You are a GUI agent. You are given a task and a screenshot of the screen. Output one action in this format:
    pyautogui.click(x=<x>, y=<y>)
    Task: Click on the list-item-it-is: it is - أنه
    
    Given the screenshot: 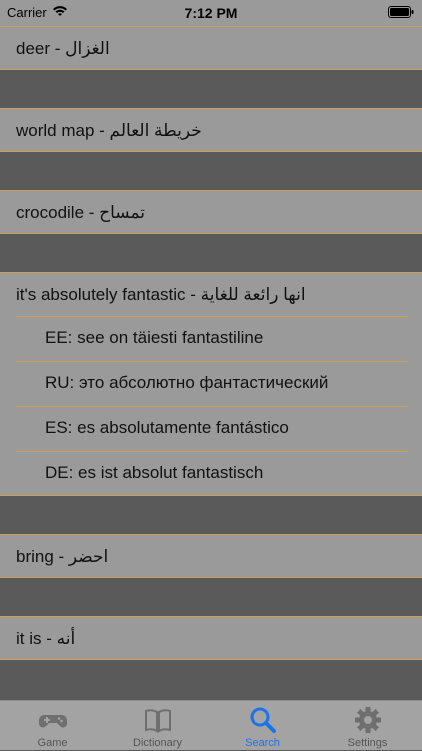 What is the action you would take?
    pyautogui.click(x=211, y=638)
    